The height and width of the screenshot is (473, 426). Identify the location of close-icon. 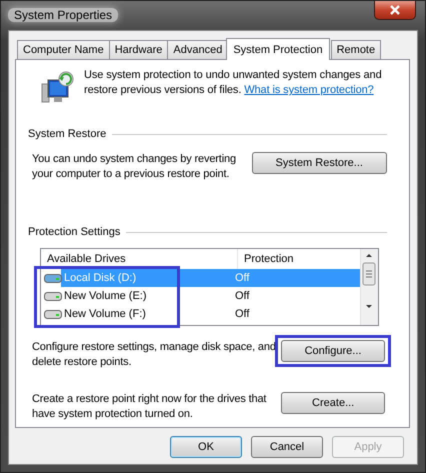
(395, 10).